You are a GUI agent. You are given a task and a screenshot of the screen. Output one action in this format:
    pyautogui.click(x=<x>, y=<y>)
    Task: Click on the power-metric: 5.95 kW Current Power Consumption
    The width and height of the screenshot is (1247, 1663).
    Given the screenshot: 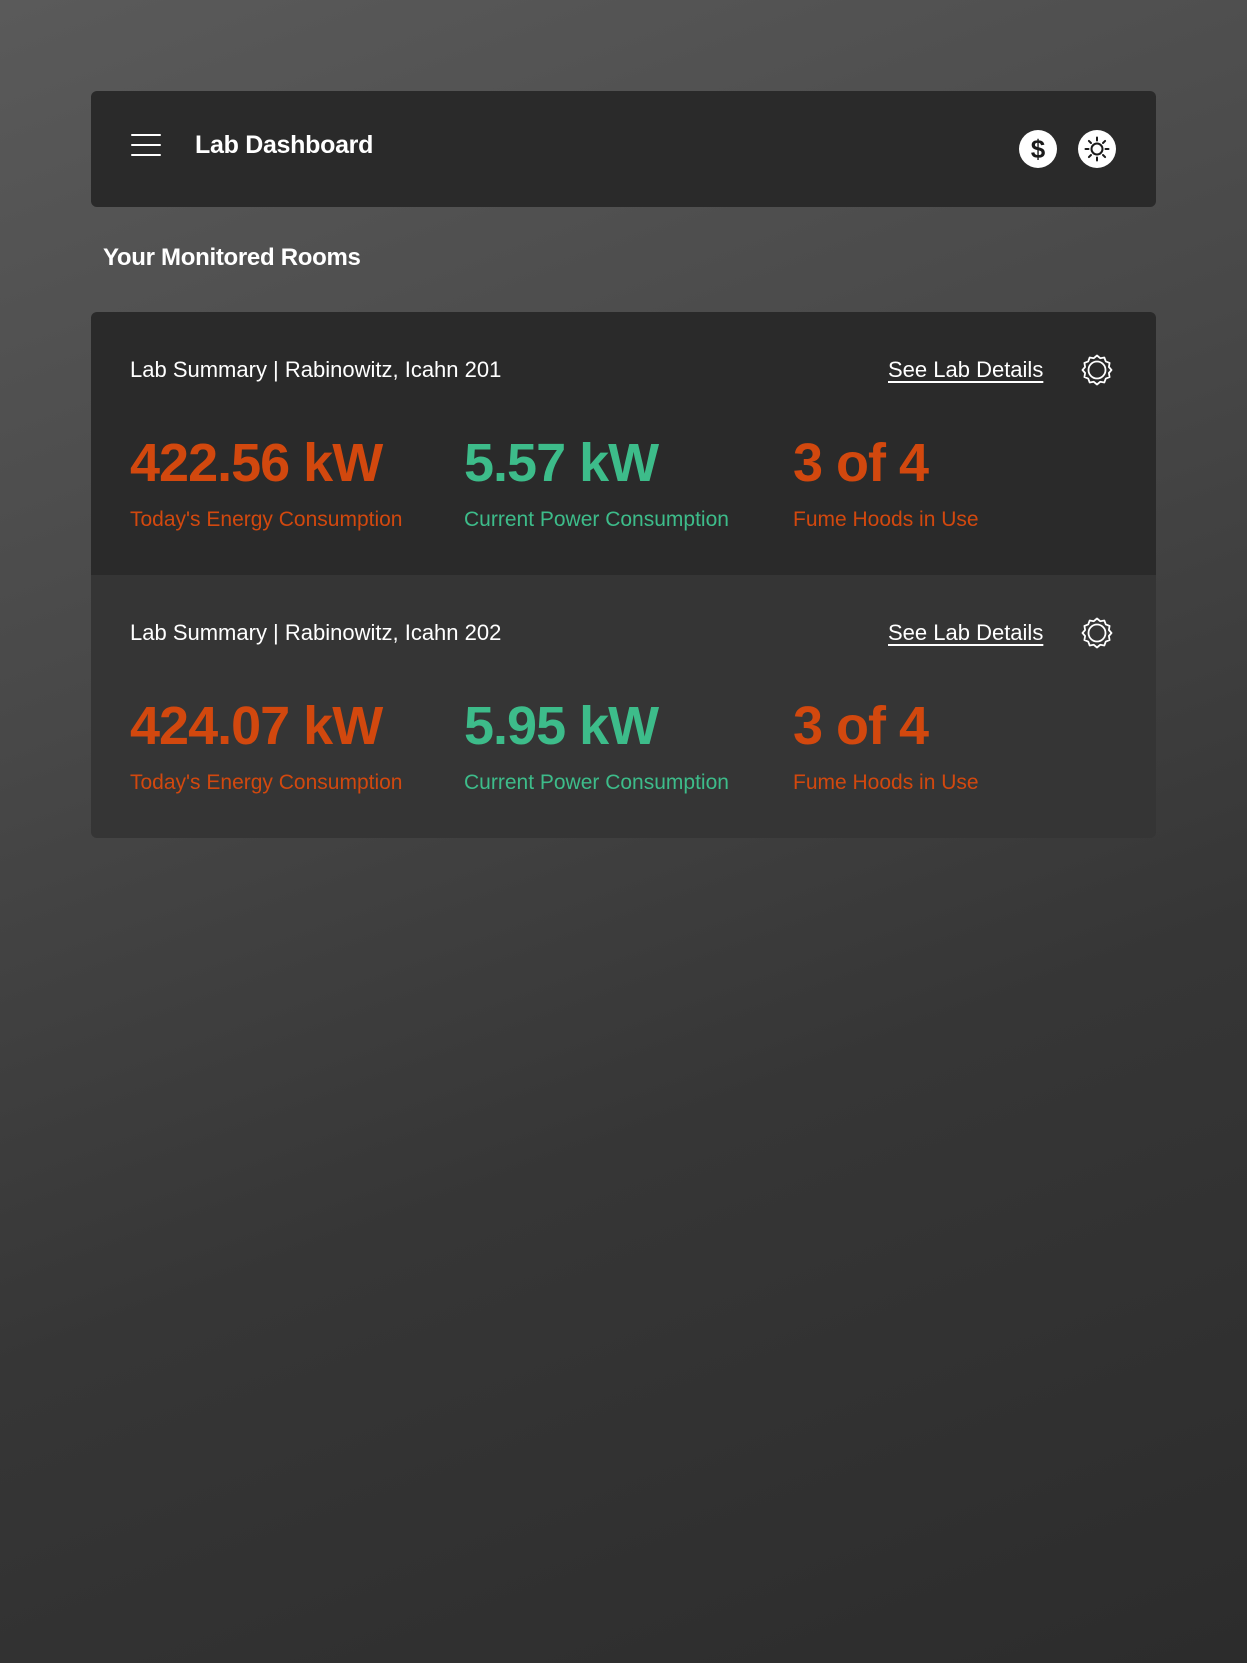 What is the action you would take?
    pyautogui.click(x=596, y=743)
    